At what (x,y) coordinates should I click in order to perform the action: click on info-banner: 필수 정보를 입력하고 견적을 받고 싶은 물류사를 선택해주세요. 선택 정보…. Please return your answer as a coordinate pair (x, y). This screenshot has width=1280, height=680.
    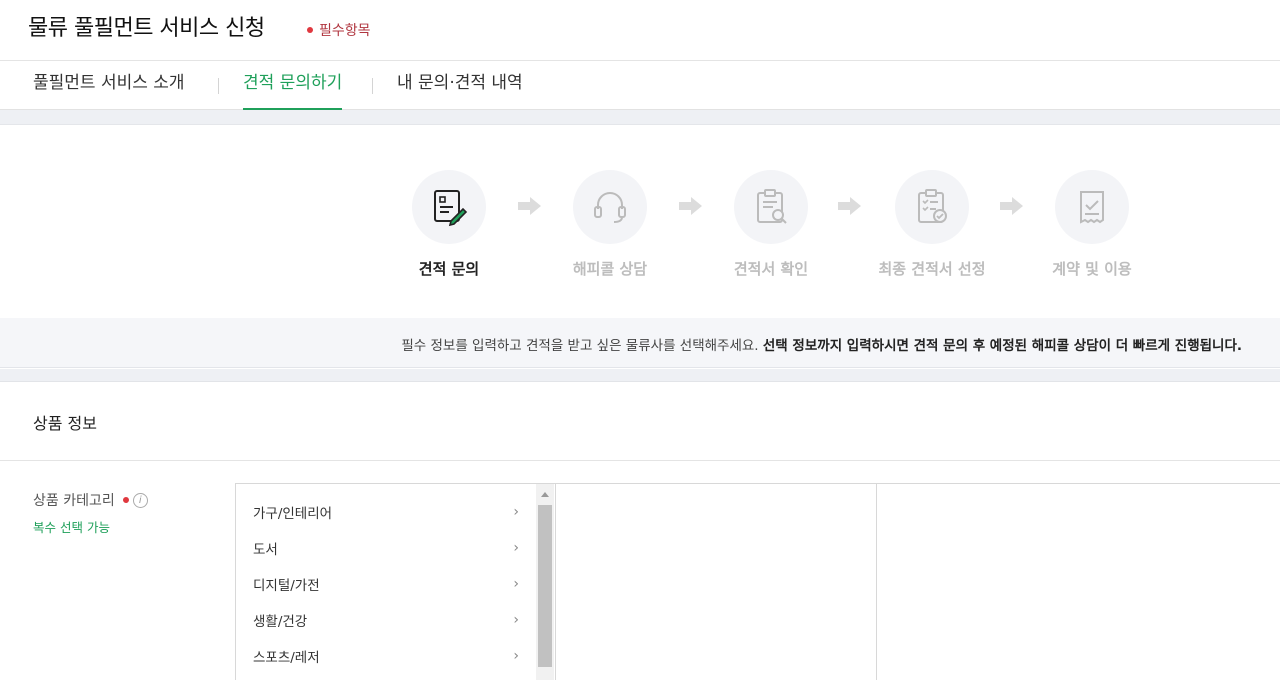
    Looking at the image, I should click on (640, 343).